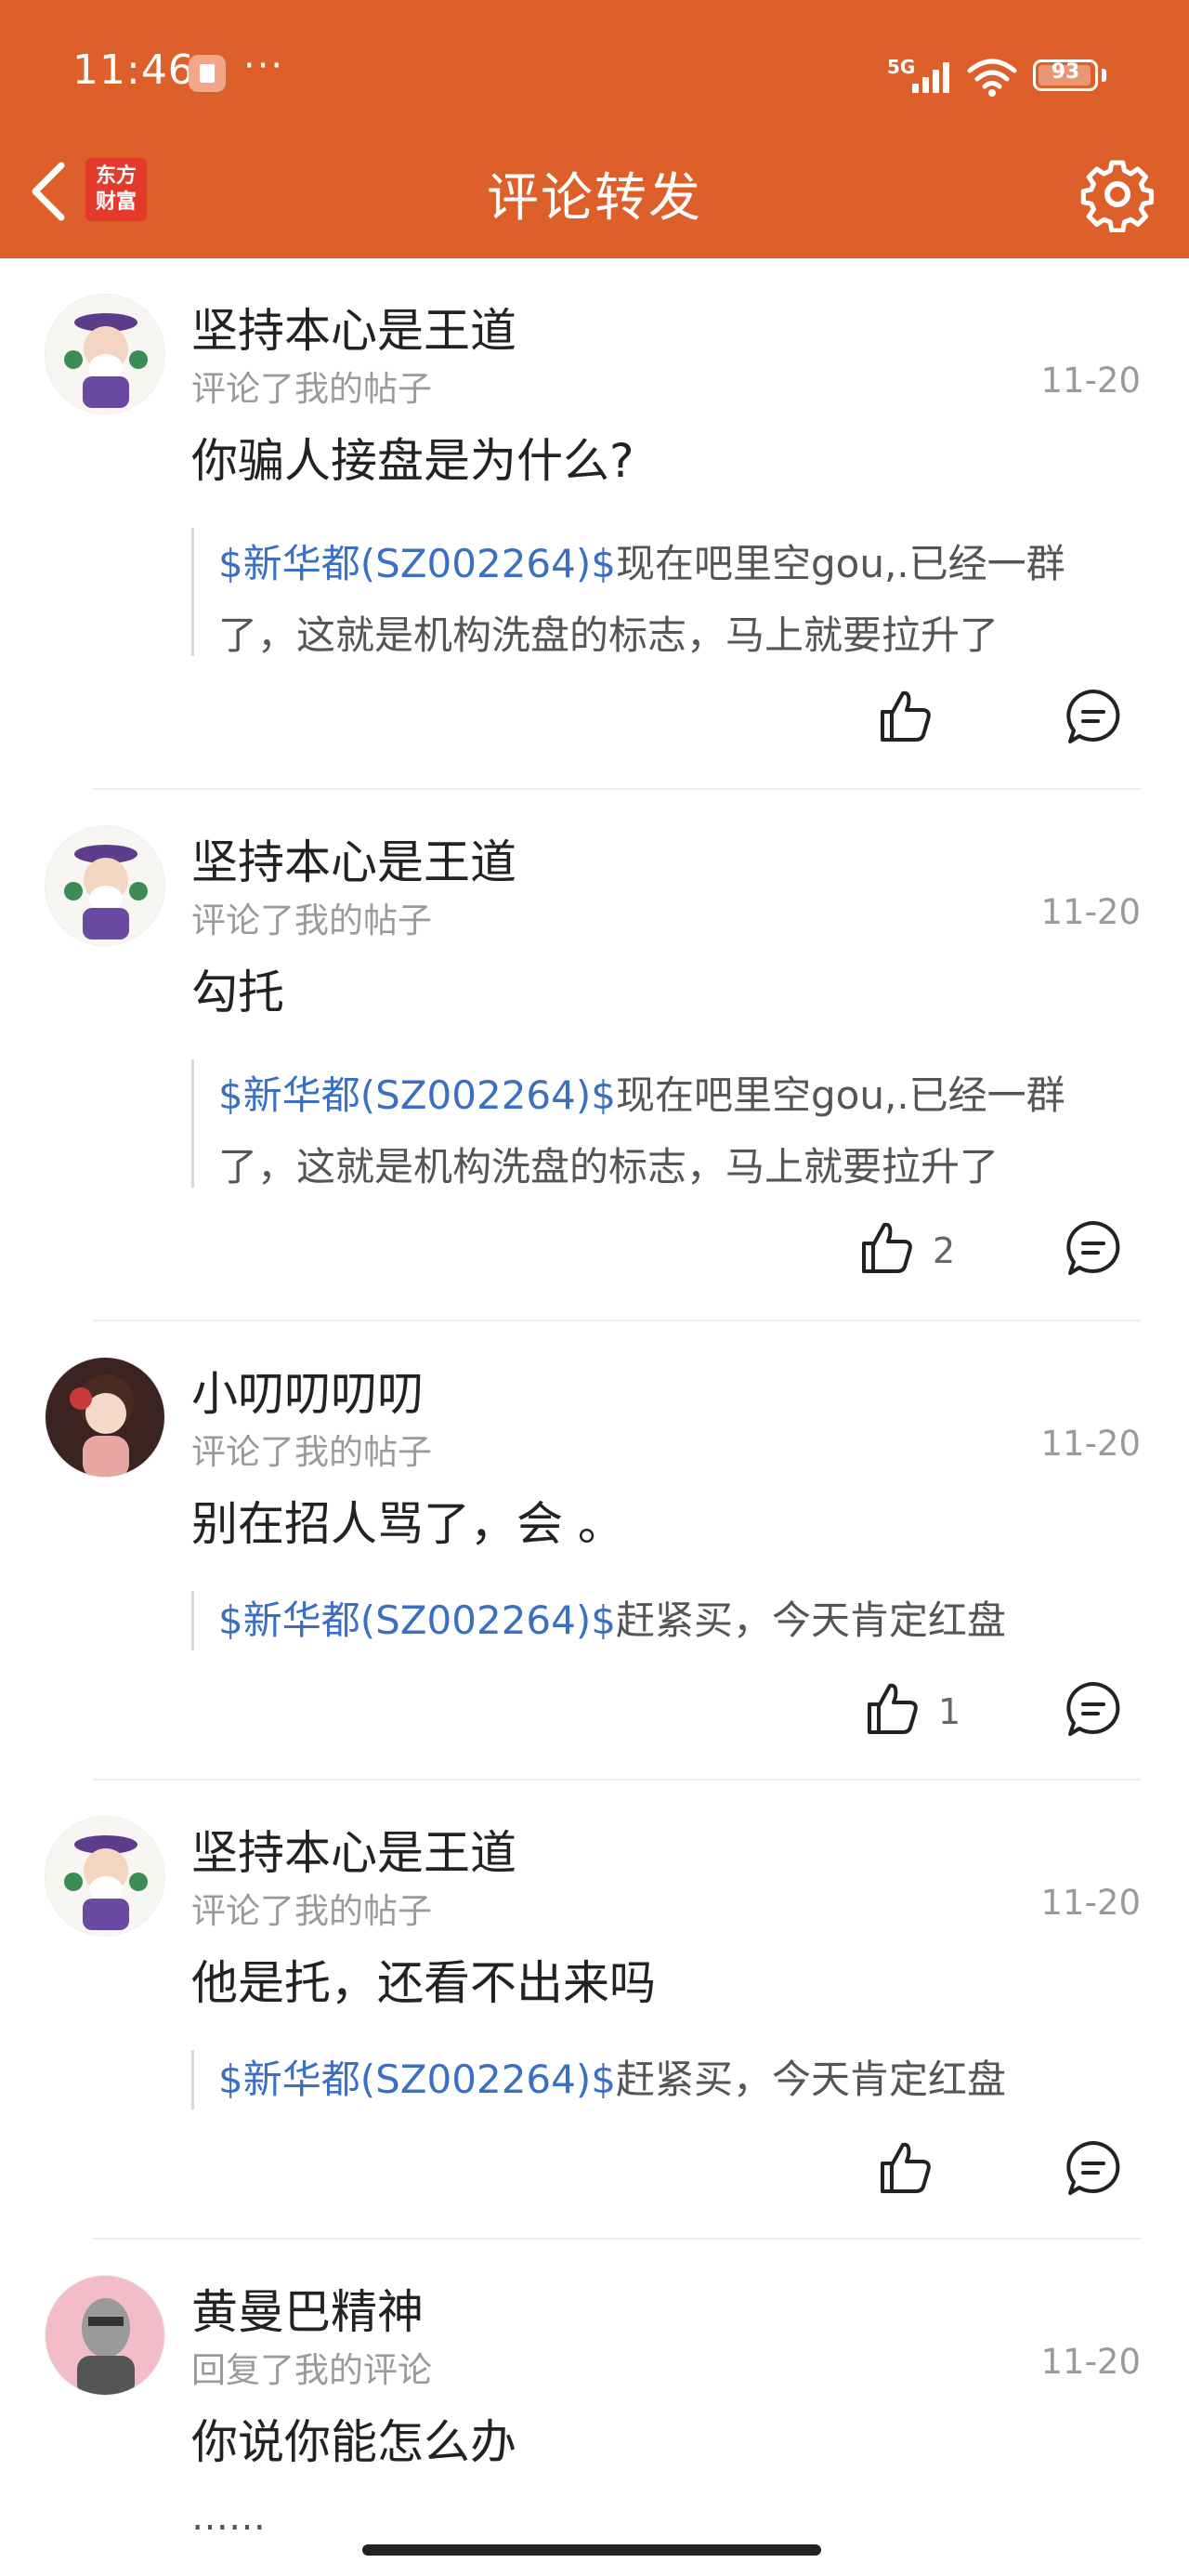  What do you see at coordinates (949, 1711) in the screenshot?
I see `like-count: 1` at bounding box center [949, 1711].